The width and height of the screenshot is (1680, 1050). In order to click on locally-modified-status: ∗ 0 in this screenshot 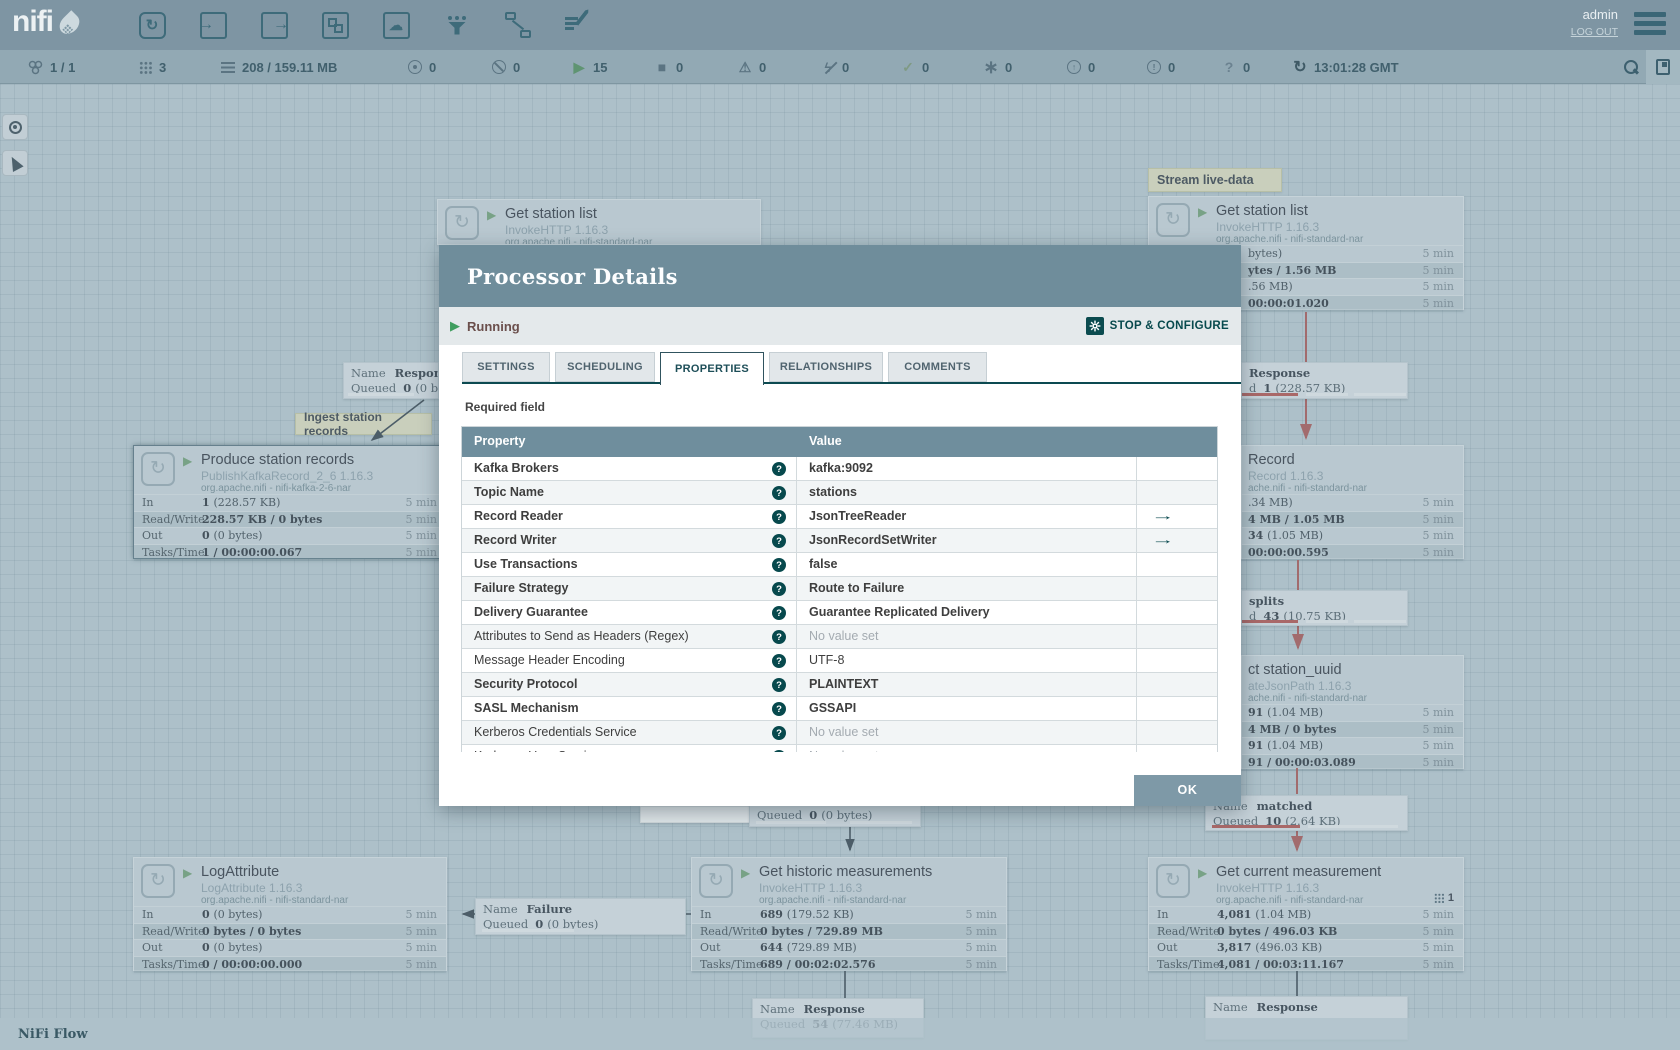, I will do `click(998, 66)`.